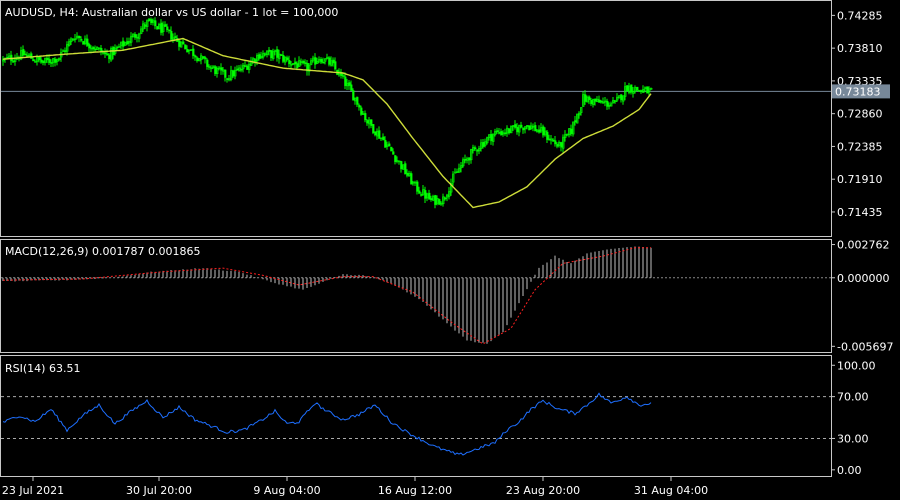 The width and height of the screenshot is (900, 500). I want to click on price-axis-tick-label: 0.73810, so click(860, 48).